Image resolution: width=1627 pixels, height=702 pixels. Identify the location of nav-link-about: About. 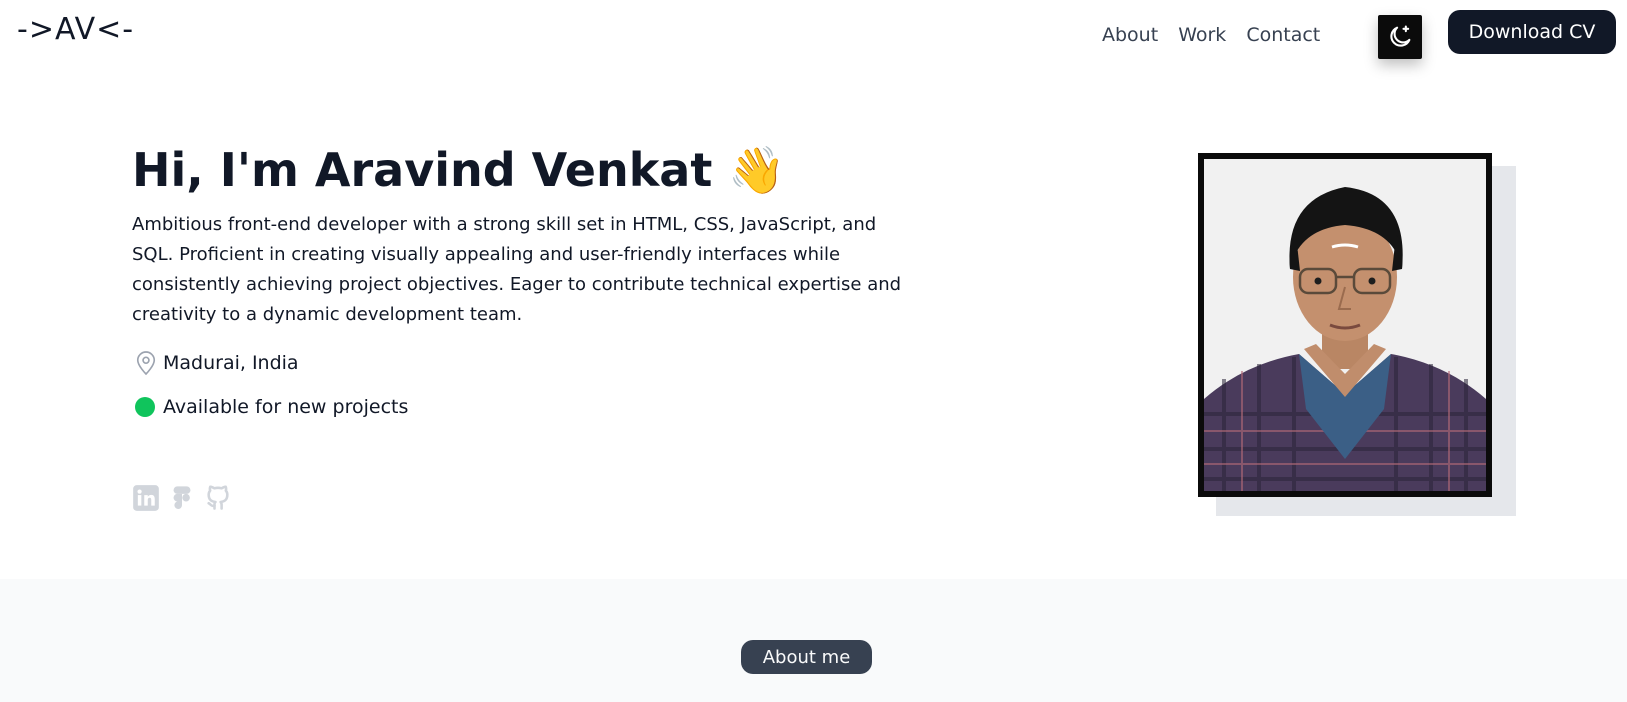
(1130, 35).